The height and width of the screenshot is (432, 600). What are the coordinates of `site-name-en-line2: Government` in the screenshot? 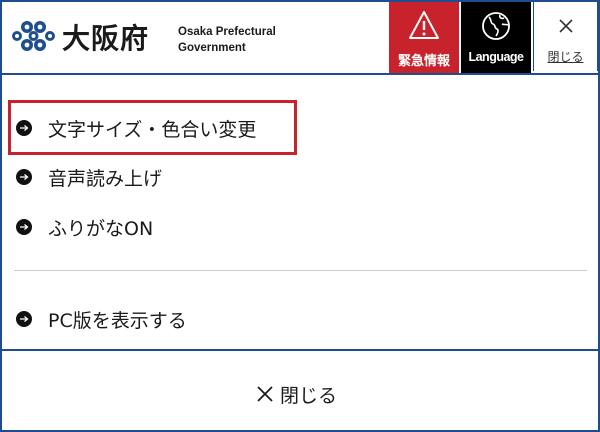 It's located at (212, 48).